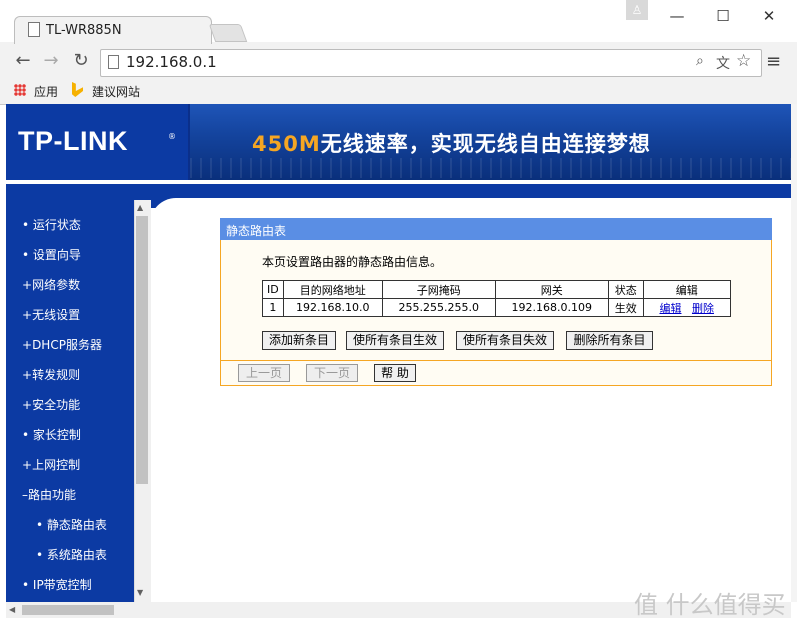 The height and width of the screenshot is (625, 797). I want to click on sidebar-item-parental: • 家长控制, so click(51, 434).